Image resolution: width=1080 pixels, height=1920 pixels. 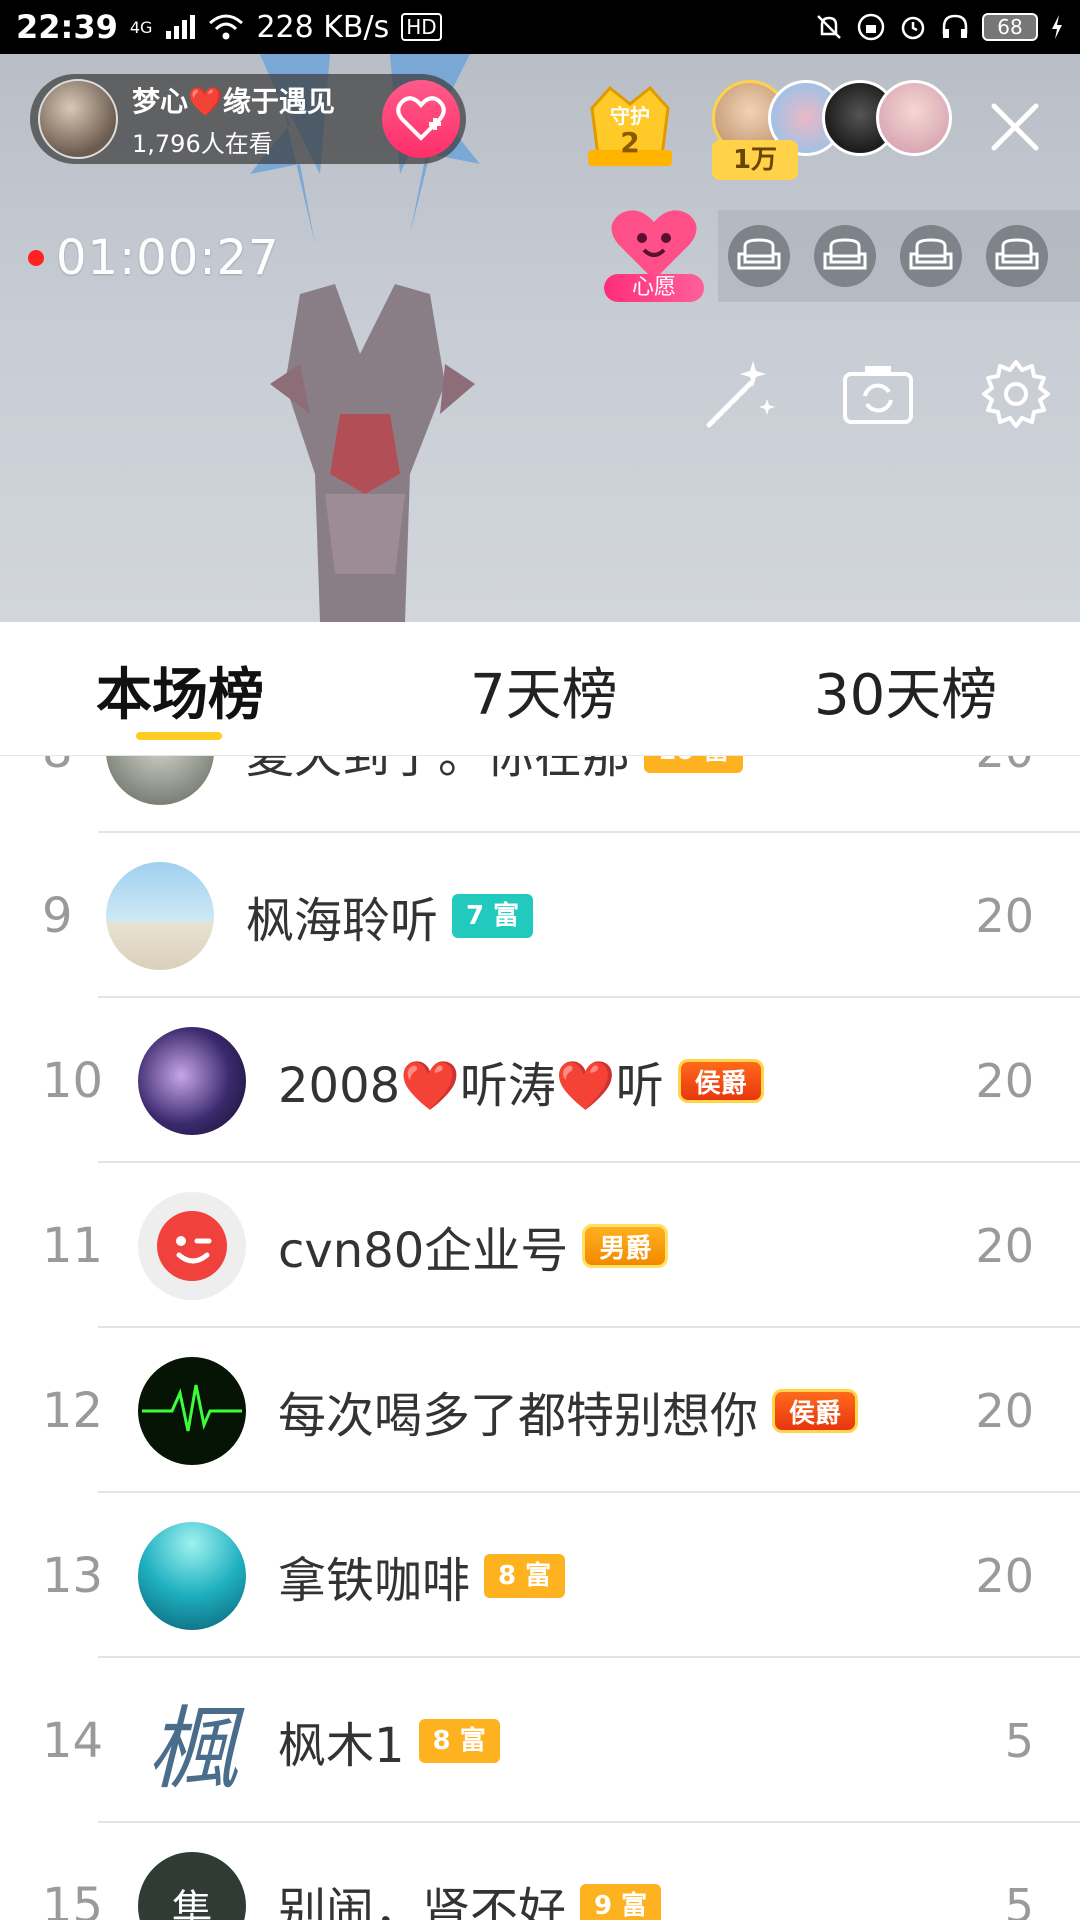 I want to click on user-name-wrap: 每次喝多了都特别想你 侯爵, so click(x=568, y=1411).